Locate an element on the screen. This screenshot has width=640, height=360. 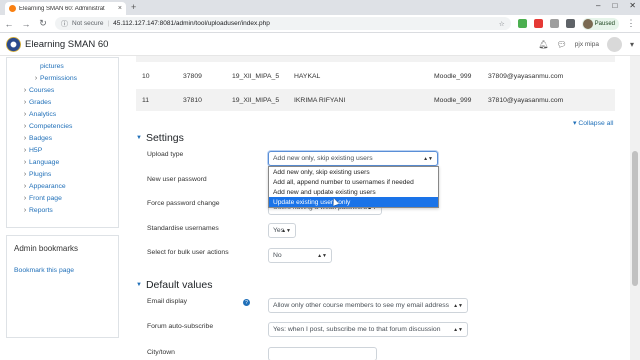
sidebar-item: › Permissions is located at coordinates (62, 78).